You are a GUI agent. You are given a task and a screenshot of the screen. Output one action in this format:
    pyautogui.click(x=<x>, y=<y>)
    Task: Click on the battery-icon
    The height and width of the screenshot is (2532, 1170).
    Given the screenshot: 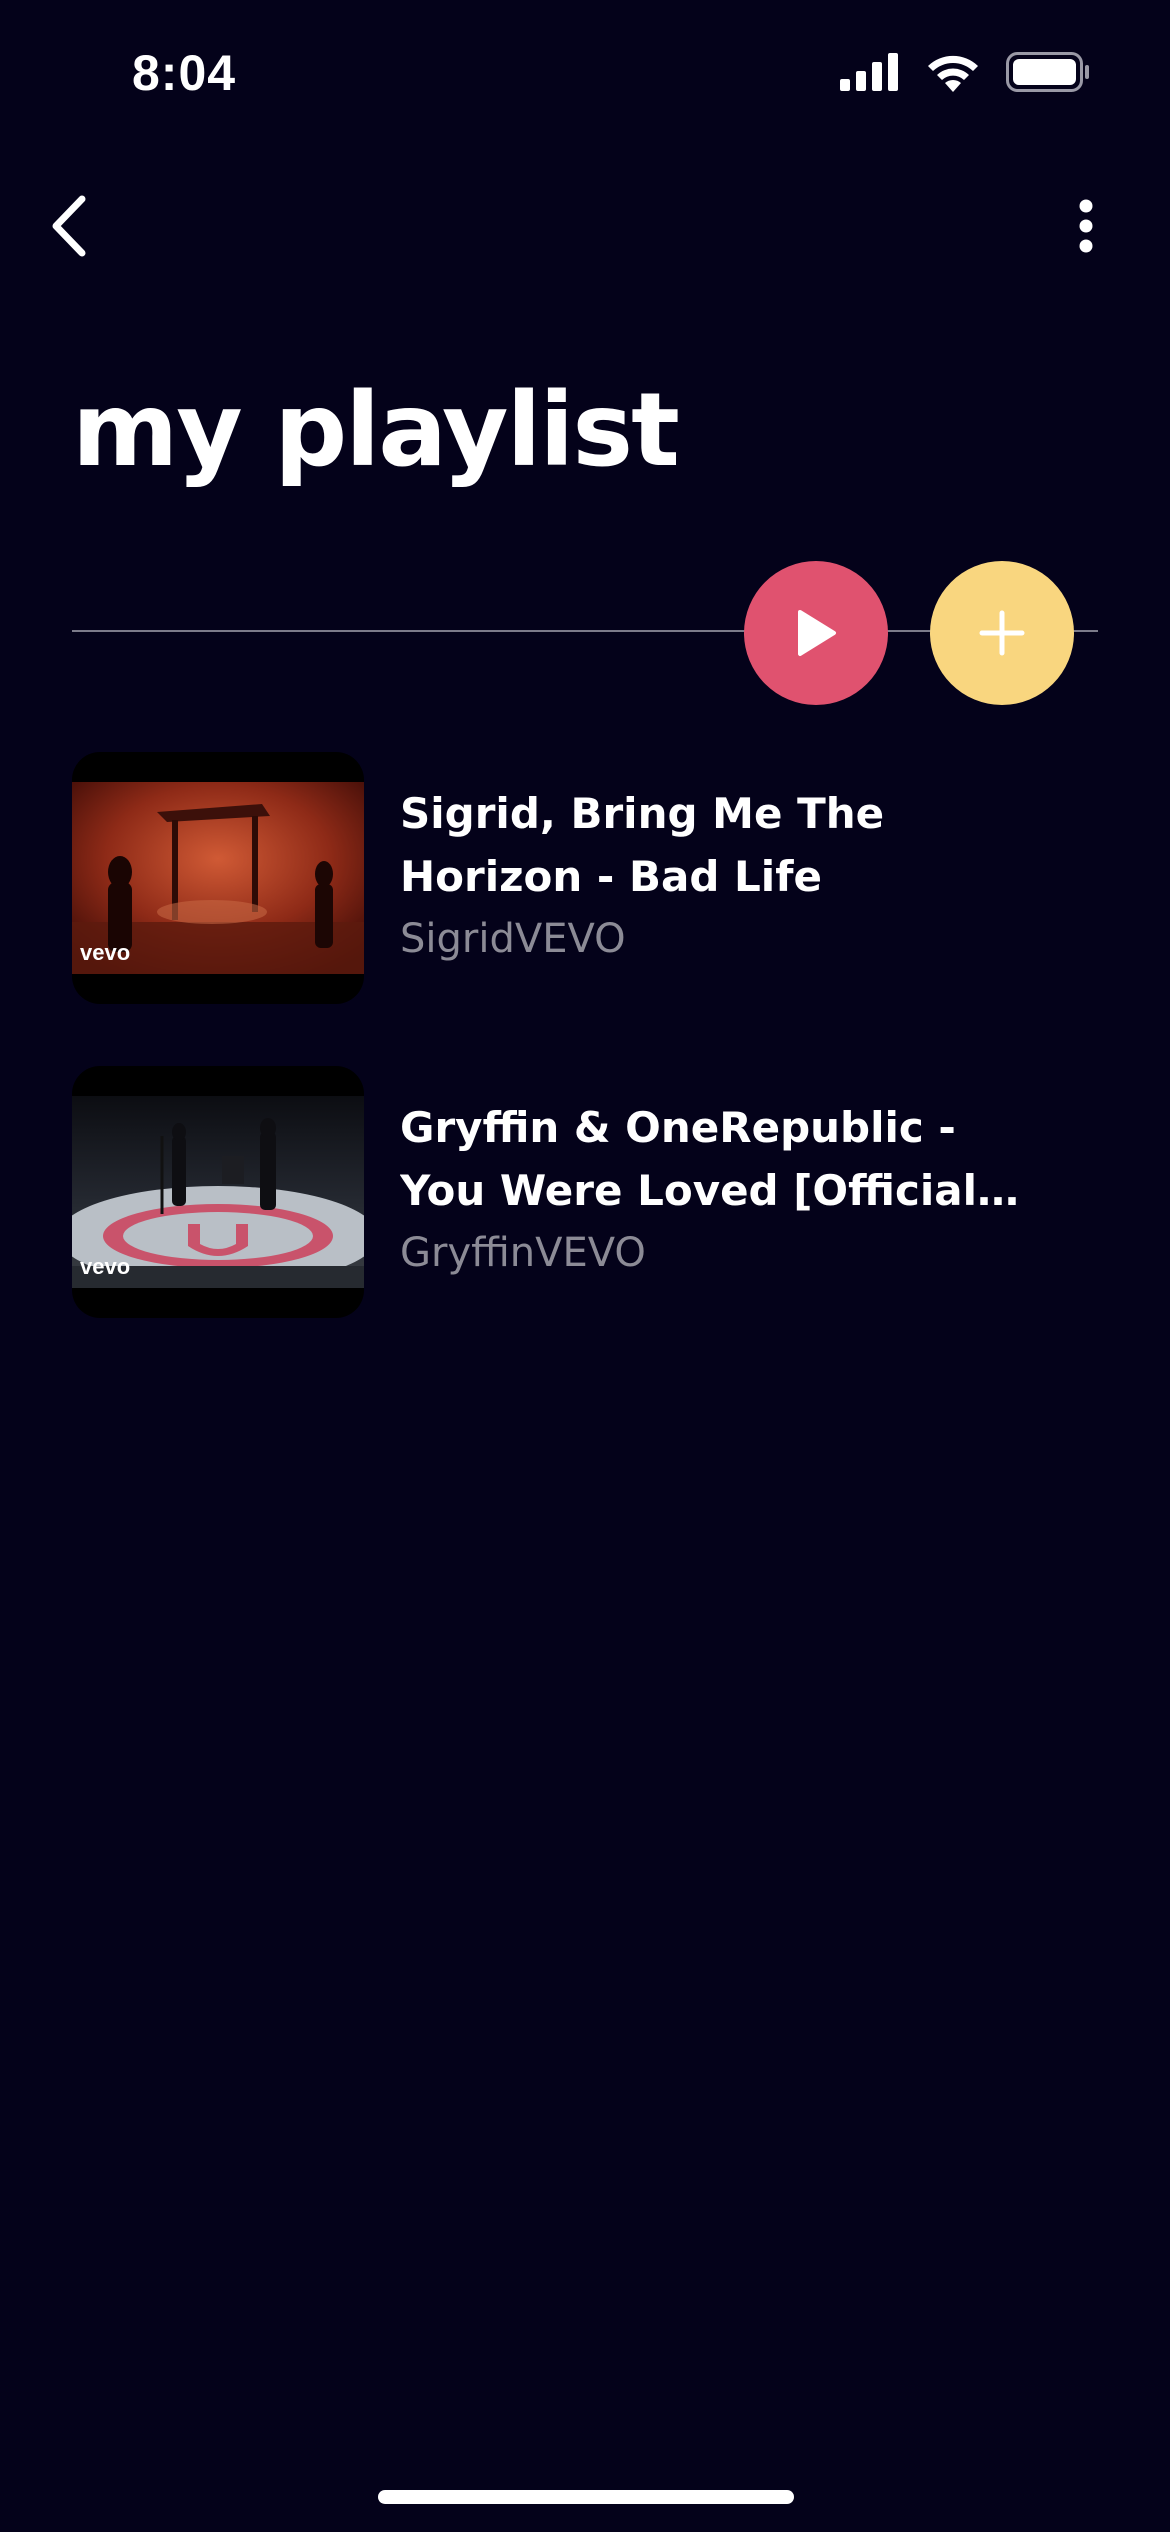 What is the action you would take?
    pyautogui.click(x=1047, y=72)
    